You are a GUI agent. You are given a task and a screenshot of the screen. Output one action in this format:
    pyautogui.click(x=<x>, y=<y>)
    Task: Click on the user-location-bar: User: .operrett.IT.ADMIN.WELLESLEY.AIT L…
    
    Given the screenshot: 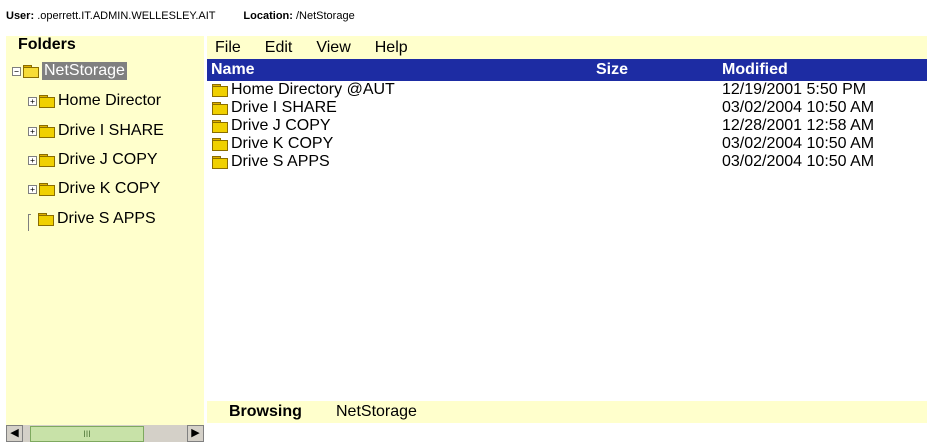 What is the action you would take?
    pyautogui.click(x=180, y=16)
    